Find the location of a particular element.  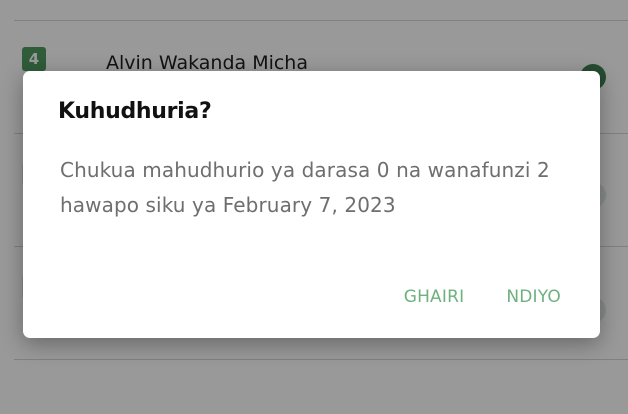

confirm-button: NDIYO is located at coordinates (533, 297).